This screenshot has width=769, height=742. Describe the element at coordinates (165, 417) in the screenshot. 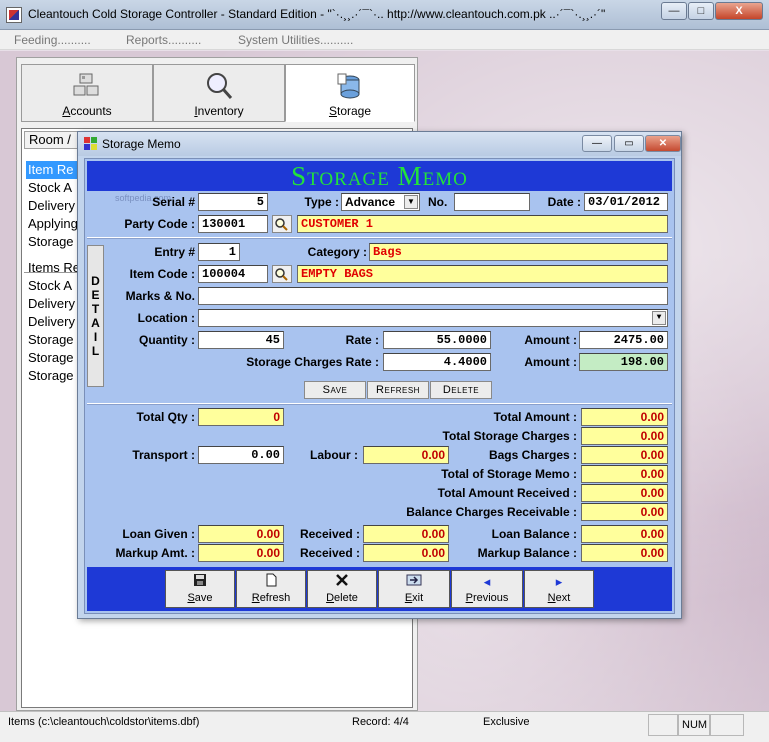

I see `total-qty-label: Total Qty :` at that location.